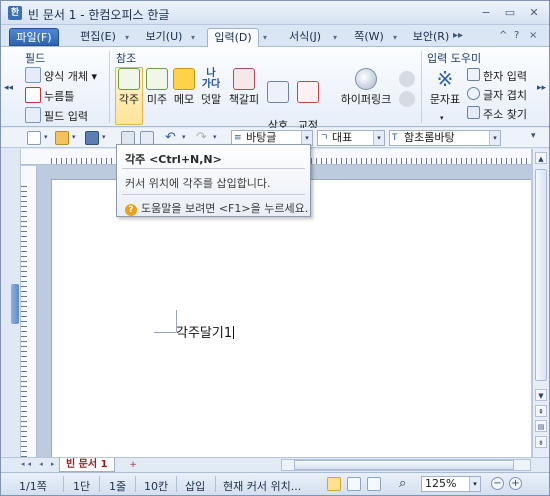 The height and width of the screenshot is (496, 550). What do you see at coordinates (395, 138) in the screenshot?
I see `font-type-icon: T` at bounding box center [395, 138].